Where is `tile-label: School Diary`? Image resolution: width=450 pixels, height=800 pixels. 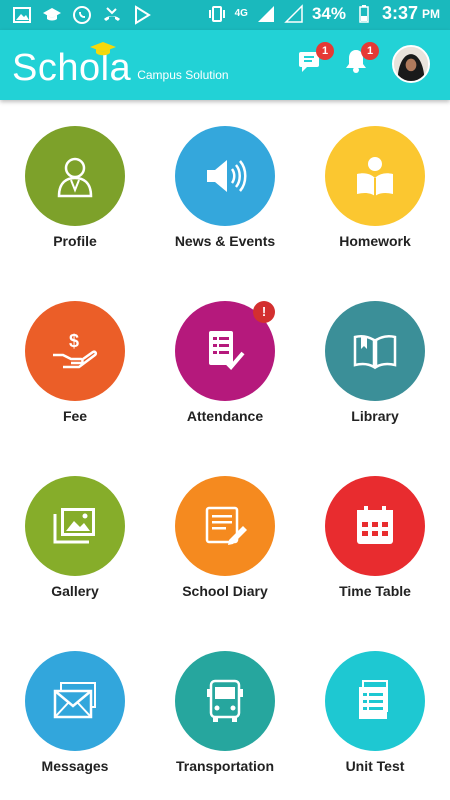
tile-label: School Diary is located at coordinates (225, 591).